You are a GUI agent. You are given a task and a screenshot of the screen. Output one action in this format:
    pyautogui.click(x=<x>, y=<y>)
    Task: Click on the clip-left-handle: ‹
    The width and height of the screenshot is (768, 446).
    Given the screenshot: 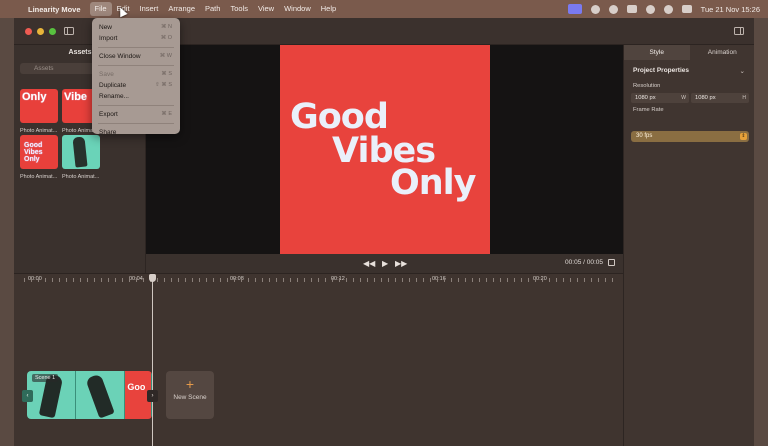 What is the action you would take?
    pyautogui.click(x=27, y=396)
    